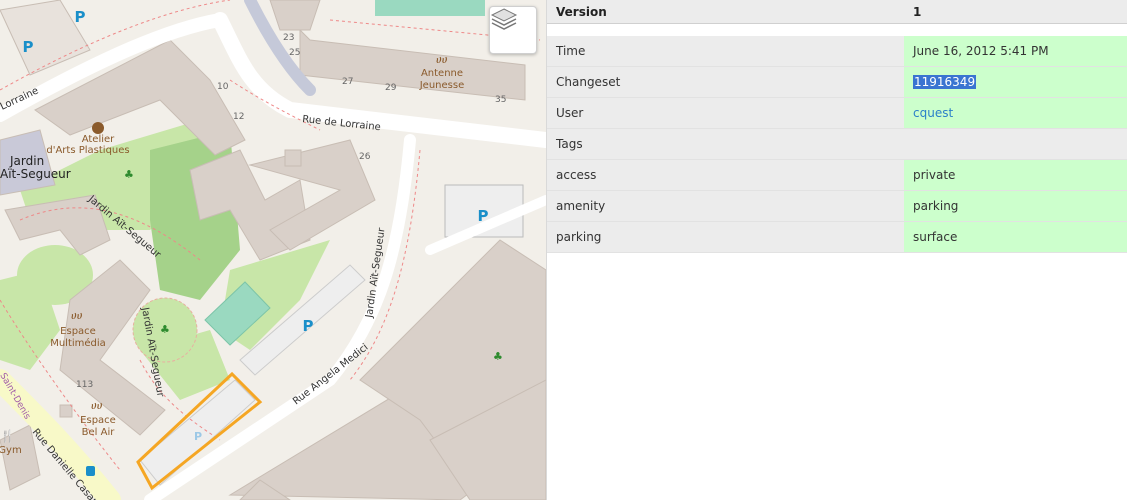 The height and width of the screenshot is (500, 1127). What do you see at coordinates (581, 206) in the screenshot?
I see `tag-key: amenity` at bounding box center [581, 206].